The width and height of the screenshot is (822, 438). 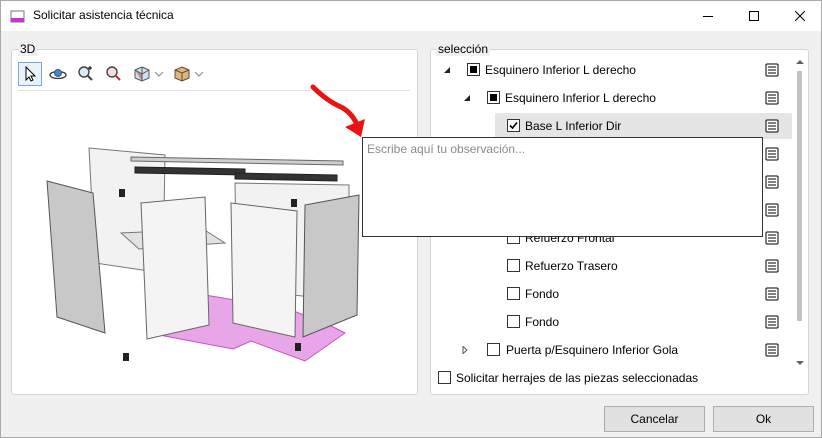 I want to click on select-tool-button, so click(x=30, y=74).